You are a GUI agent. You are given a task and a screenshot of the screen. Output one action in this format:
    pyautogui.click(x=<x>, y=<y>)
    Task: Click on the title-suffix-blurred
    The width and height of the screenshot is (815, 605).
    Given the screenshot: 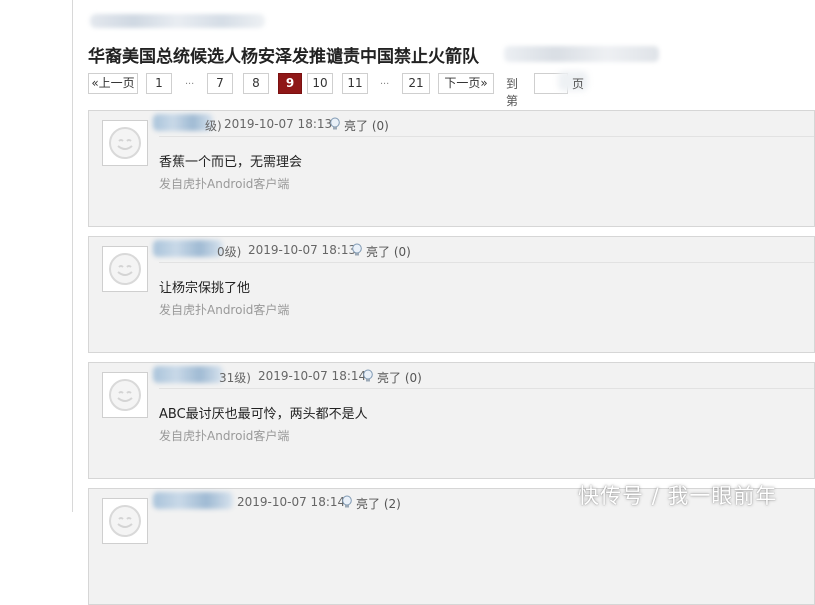 What is the action you would take?
    pyautogui.click(x=581, y=54)
    